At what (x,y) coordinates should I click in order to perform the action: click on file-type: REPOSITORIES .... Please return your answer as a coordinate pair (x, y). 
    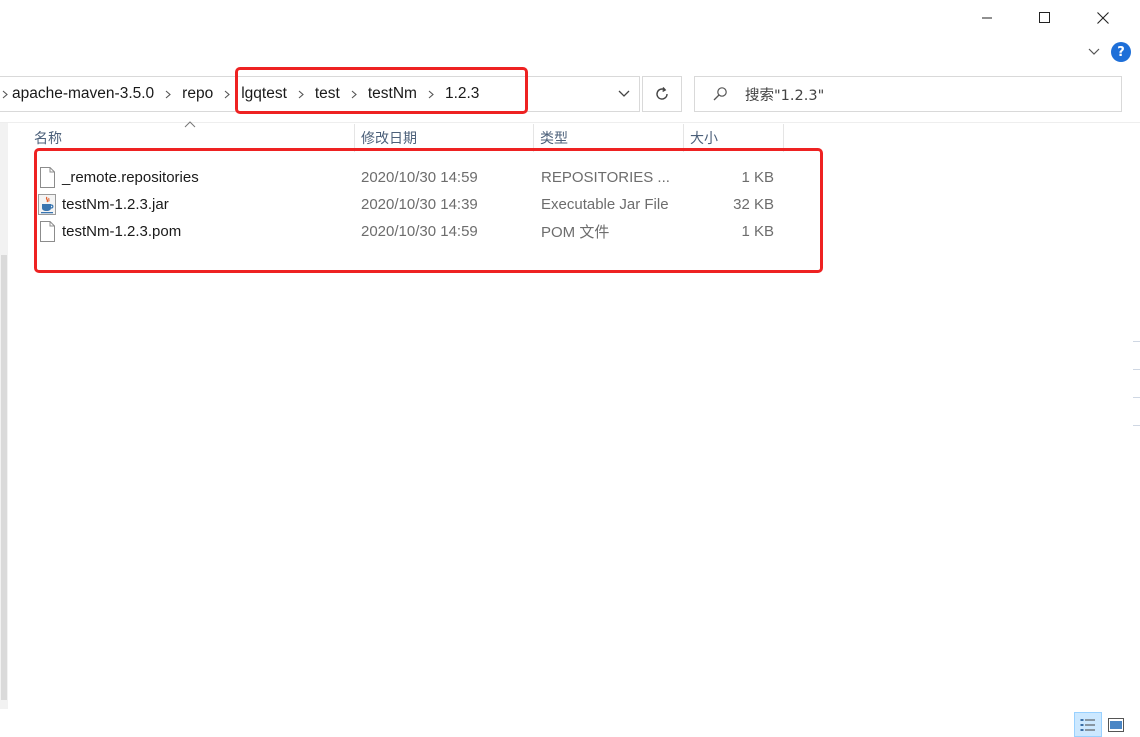
    Looking at the image, I should click on (605, 177).